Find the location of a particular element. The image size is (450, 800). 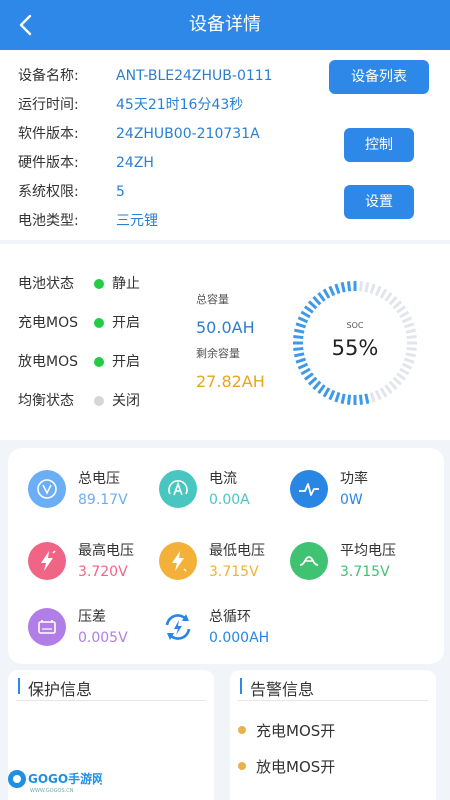

status-label: 均衡状态 is located at coordinates (46, 401).